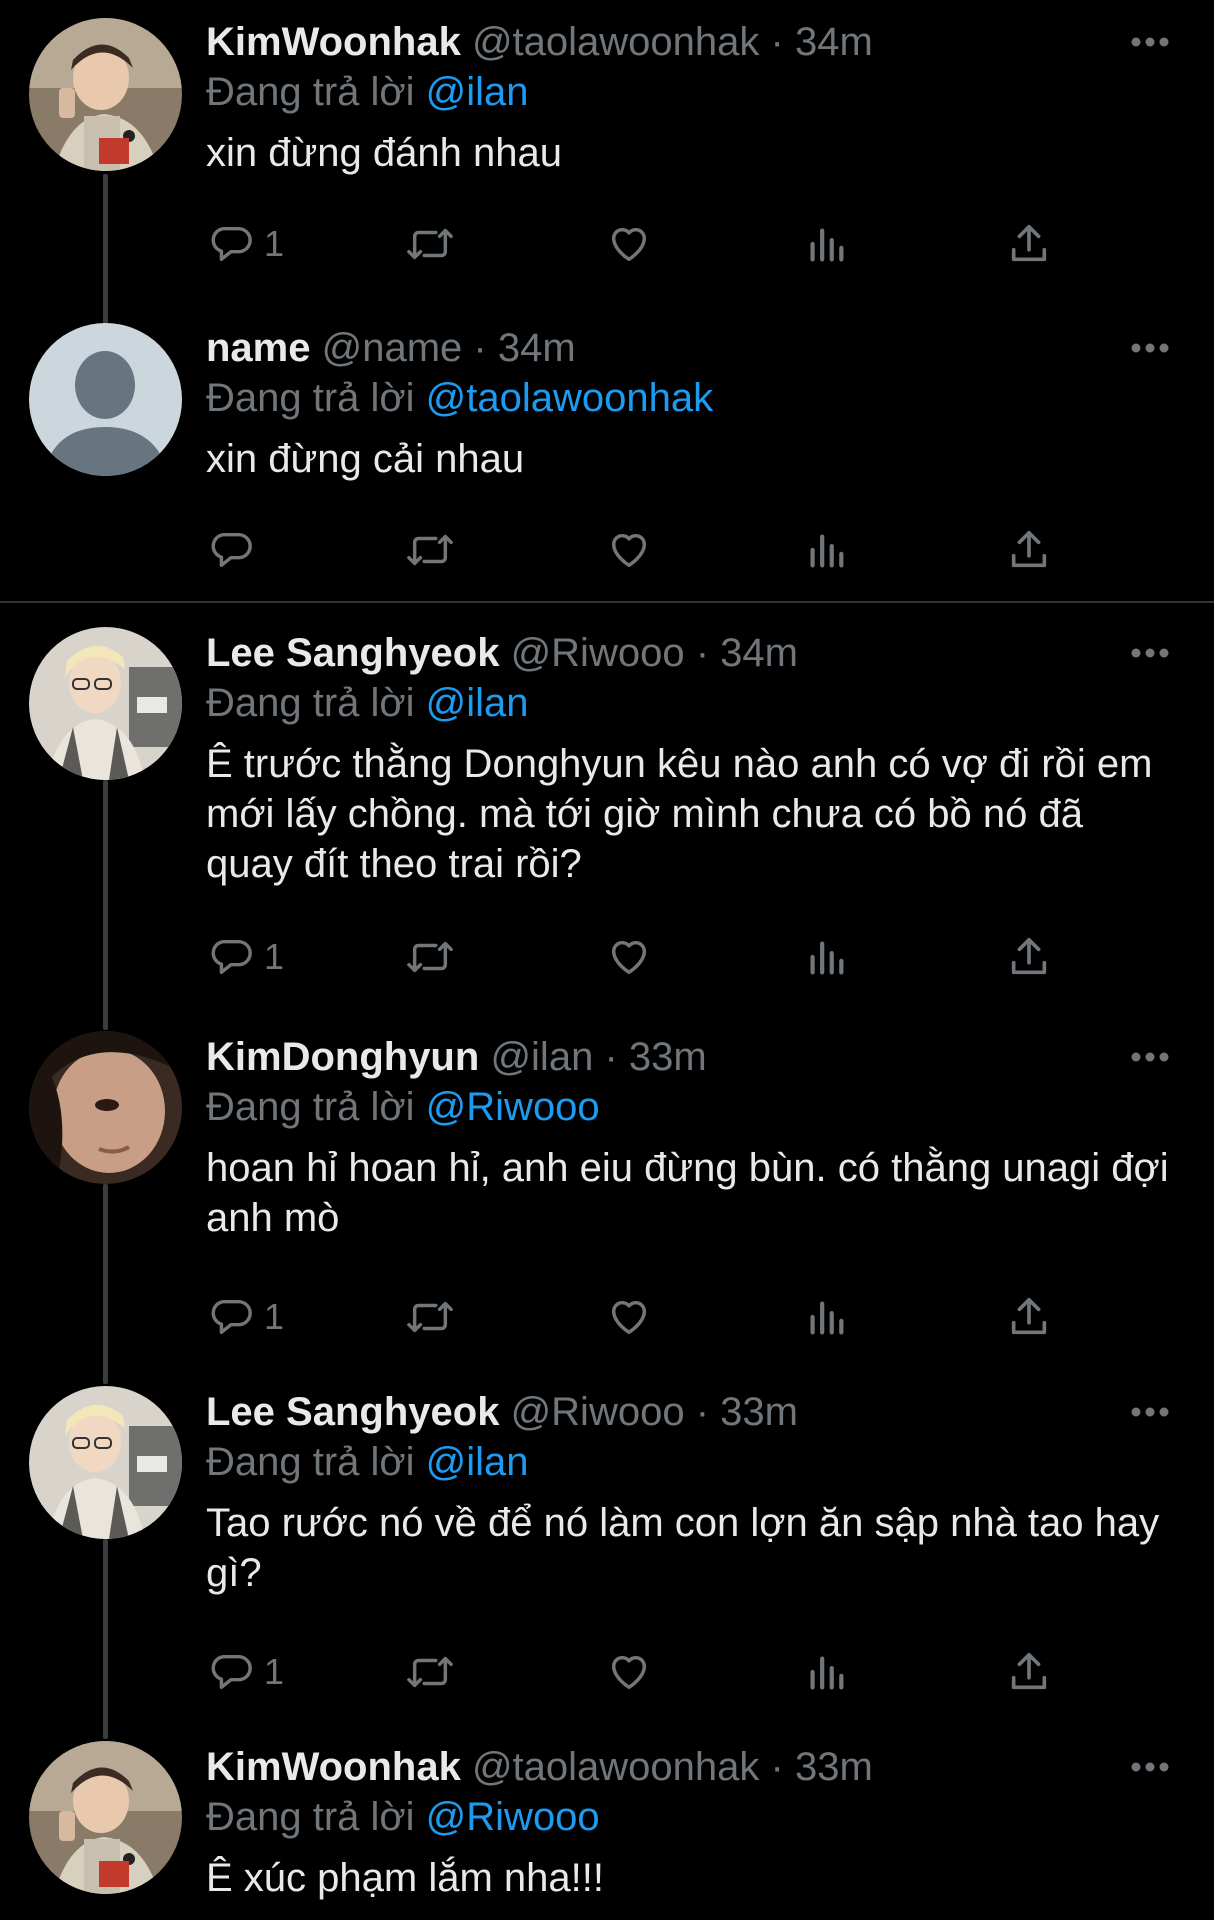 The height and width of the screenshot is (1920, 1214). I want to click on display-name: name, so click(258, 348).